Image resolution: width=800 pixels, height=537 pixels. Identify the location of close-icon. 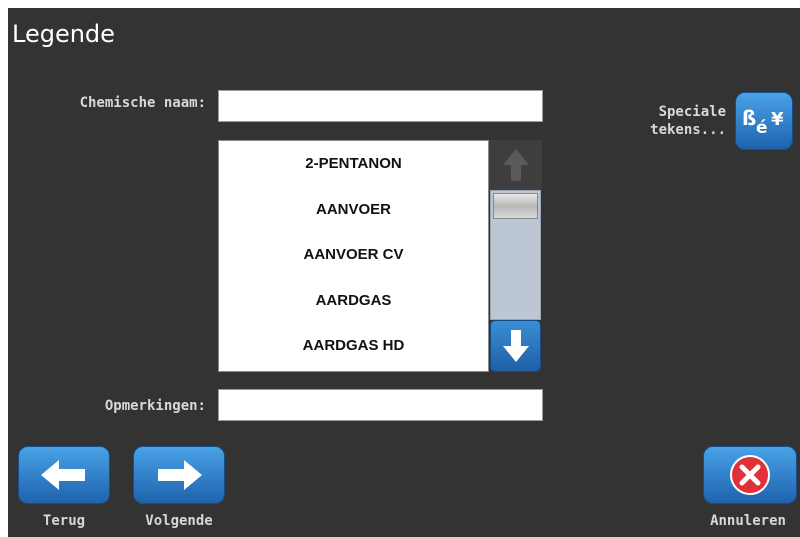
(750, 475).